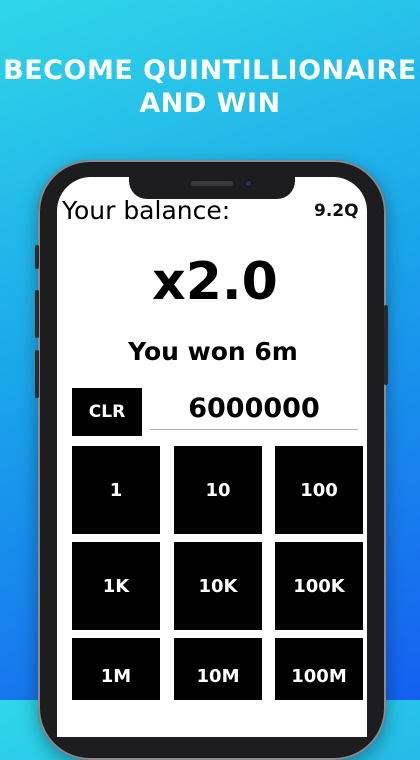 This screenshot has height=760, width=420. Describe the element at coordinates (210, 103) in the screenshot. I see `headline-line-2: AND WIN` at that location.